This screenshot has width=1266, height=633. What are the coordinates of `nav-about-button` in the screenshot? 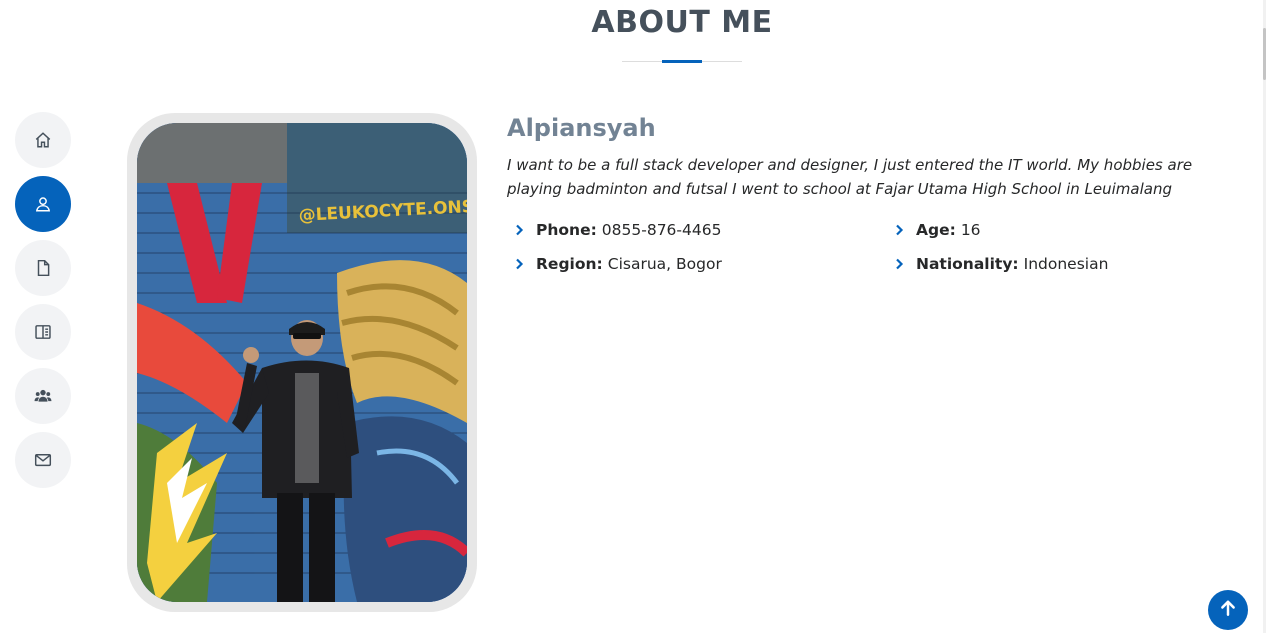 It's located at (43, 204).